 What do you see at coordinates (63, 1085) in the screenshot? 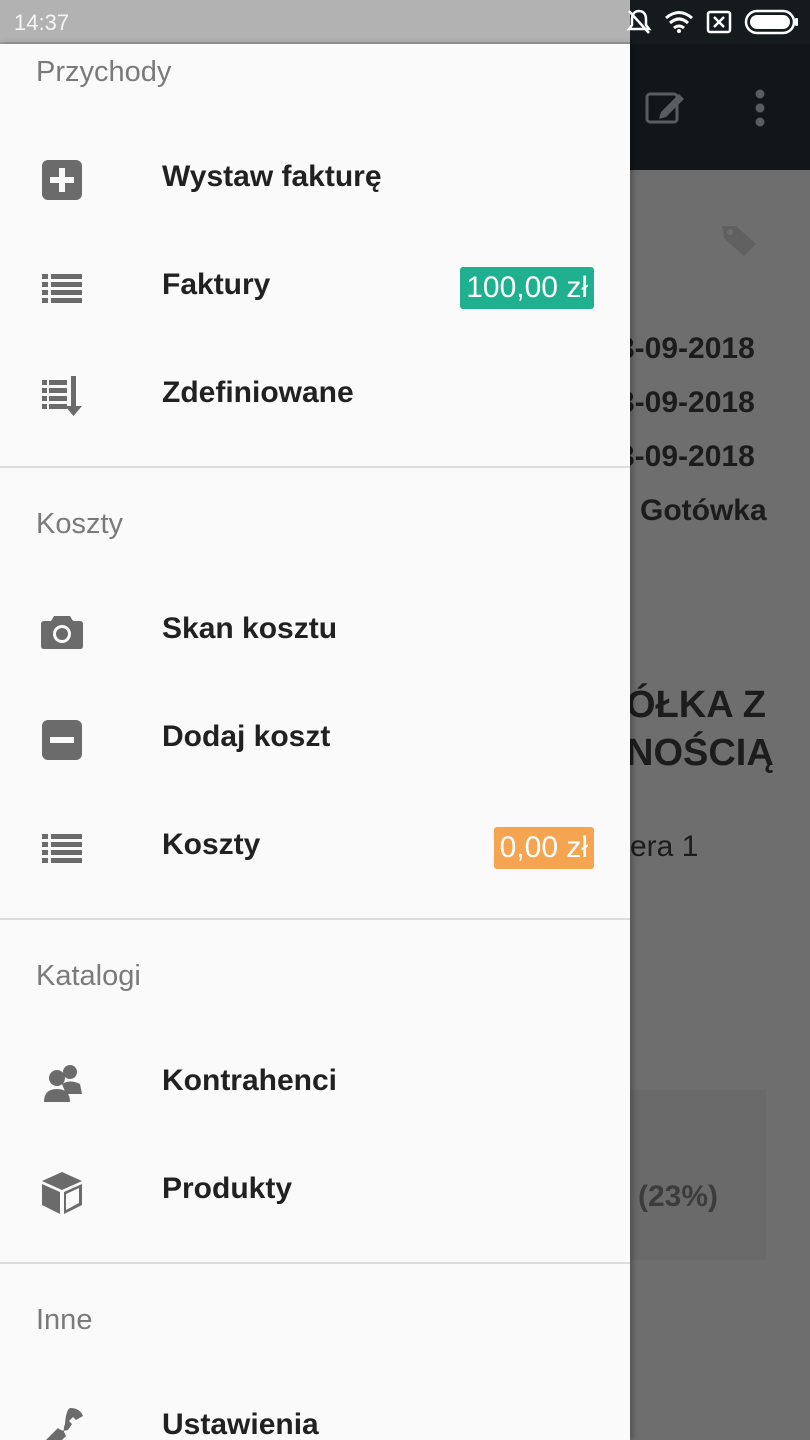
I see `users-icon` at bounding box center [63, 1085].